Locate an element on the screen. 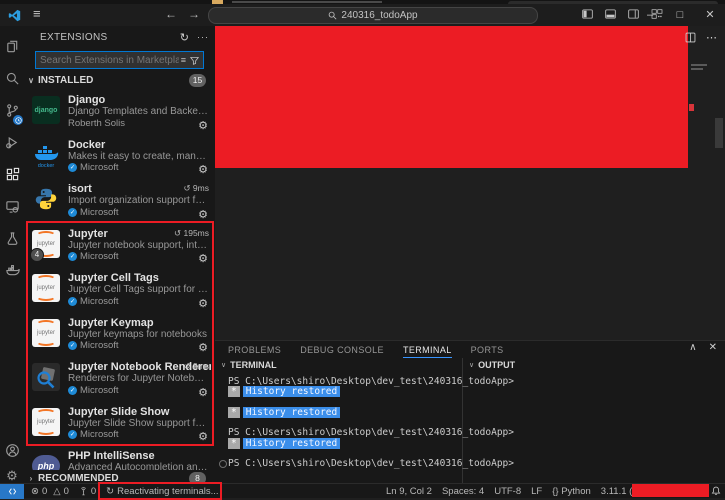 Image resolution: width=725 pixels, height=500 pixels. refresh-icon: ↻ is located at coordinates (184, 37).